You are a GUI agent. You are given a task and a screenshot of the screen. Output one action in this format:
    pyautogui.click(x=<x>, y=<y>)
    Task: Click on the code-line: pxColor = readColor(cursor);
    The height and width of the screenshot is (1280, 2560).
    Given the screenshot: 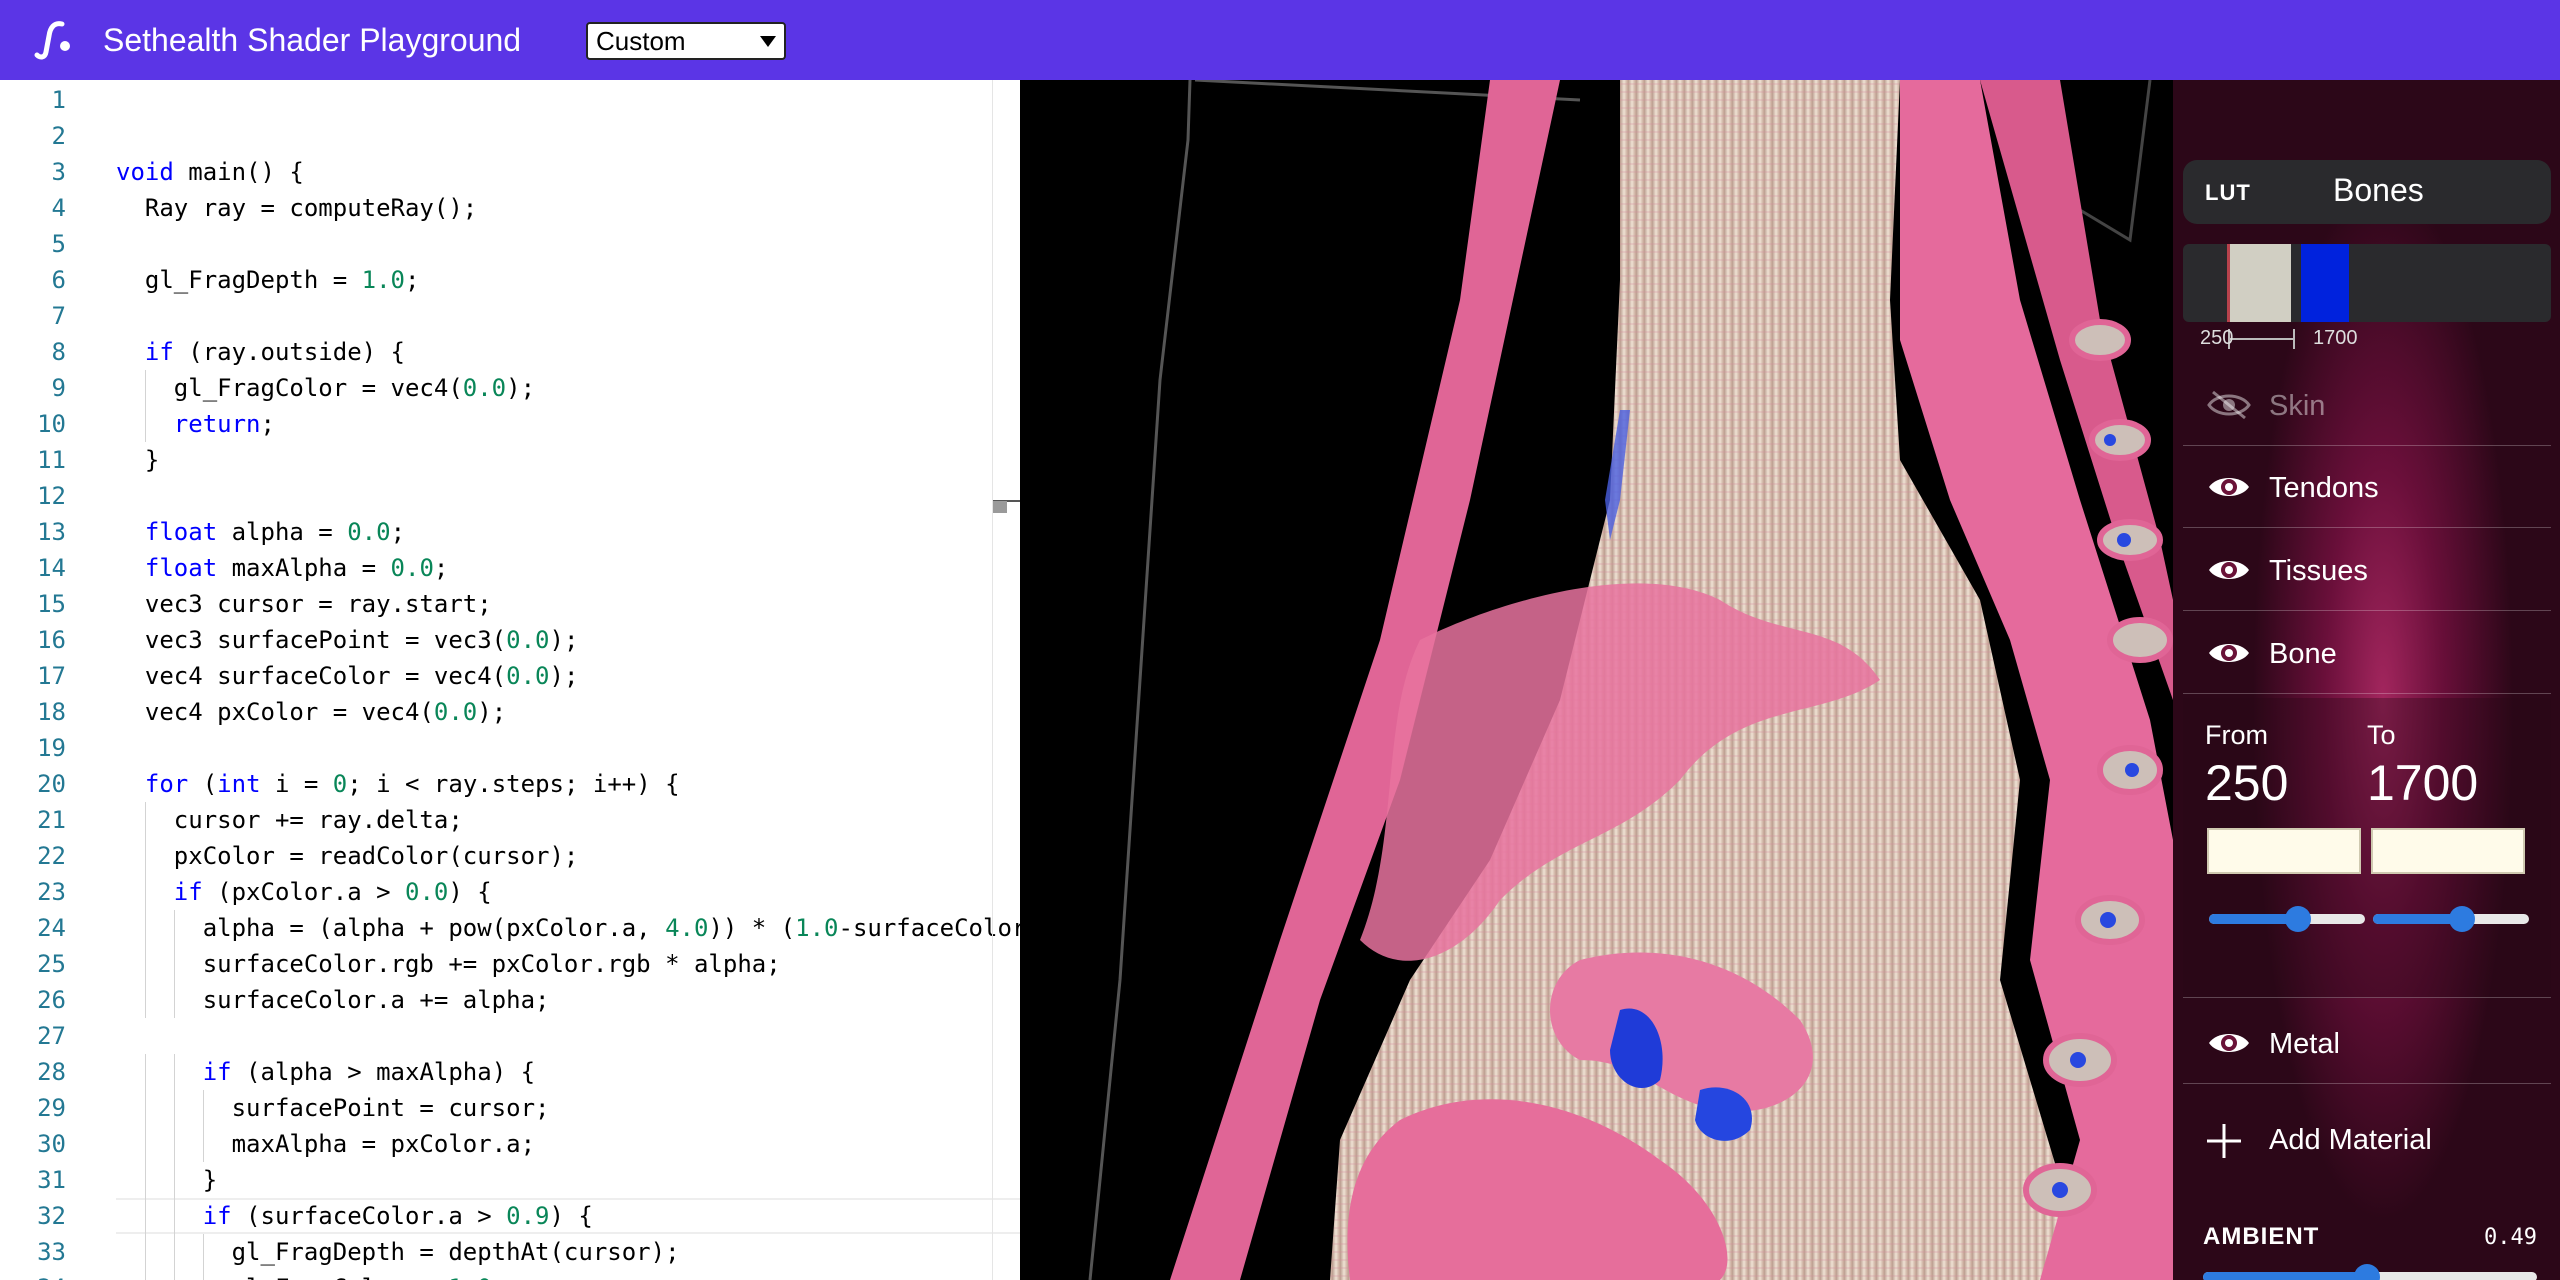 What is the action you would take?
    pyautogui.click(x=347, y=856)
    